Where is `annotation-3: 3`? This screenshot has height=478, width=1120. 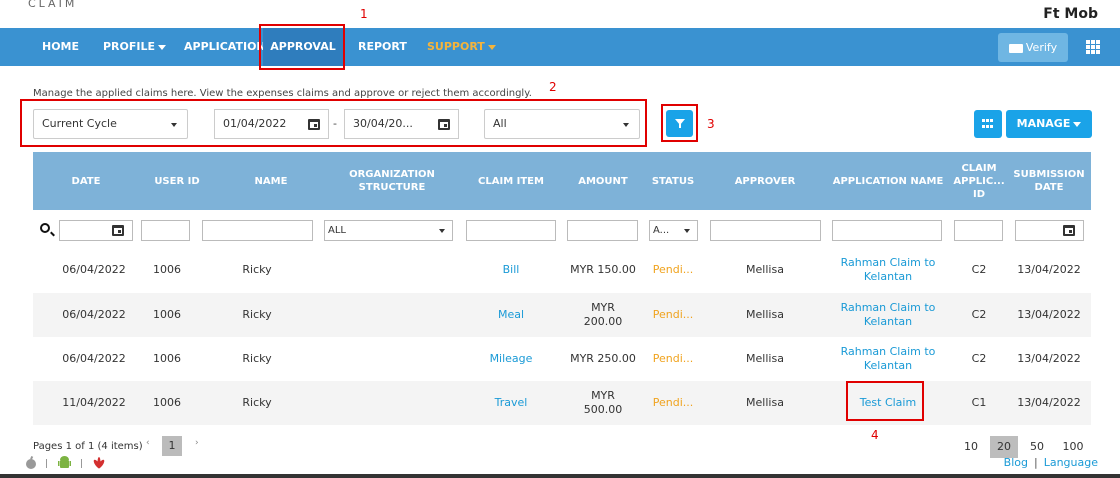 annotation-3: 3 is located at coordinates (711, 124).